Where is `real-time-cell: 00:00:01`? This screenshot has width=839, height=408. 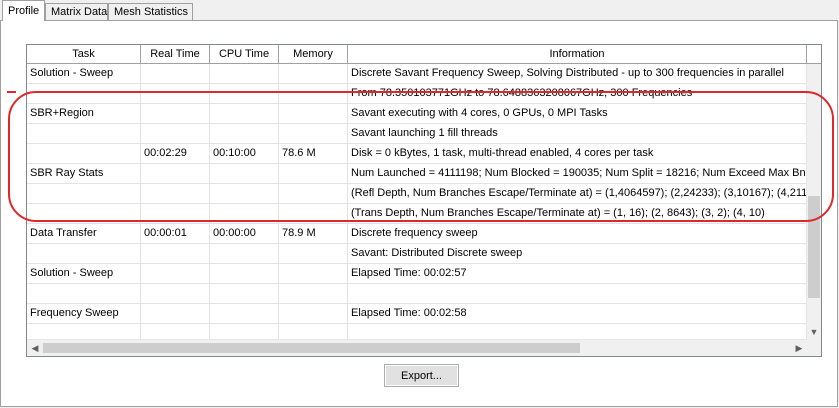 real-time-cell: 00:00:01 is located at coordinates (175, 233).